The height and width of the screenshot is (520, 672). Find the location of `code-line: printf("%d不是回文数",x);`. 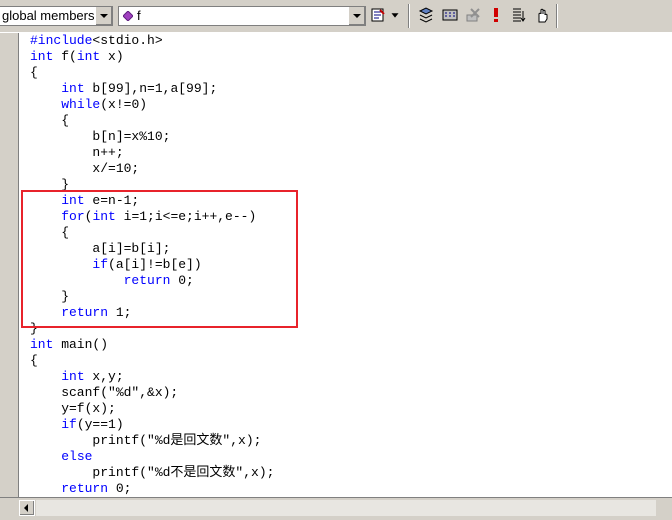

code-line: printf("%d不是回文数",x); is located at coordinates (152, 473).